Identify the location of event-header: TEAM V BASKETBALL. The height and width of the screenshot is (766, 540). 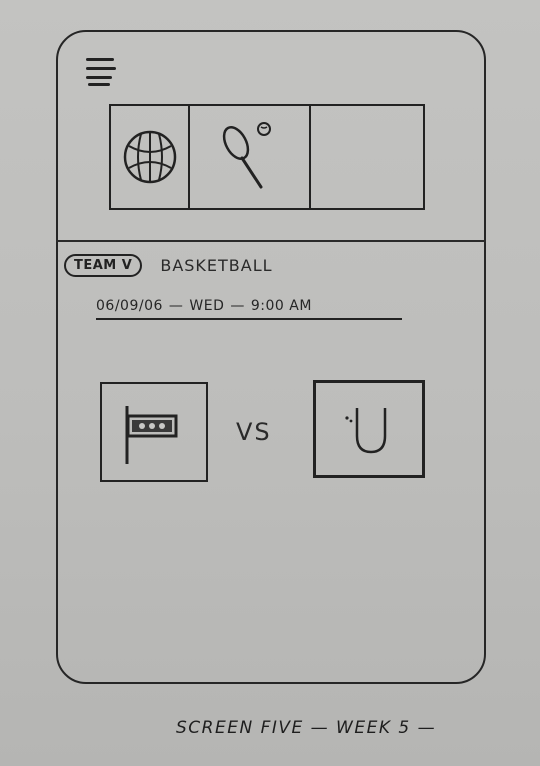
(168, 265).